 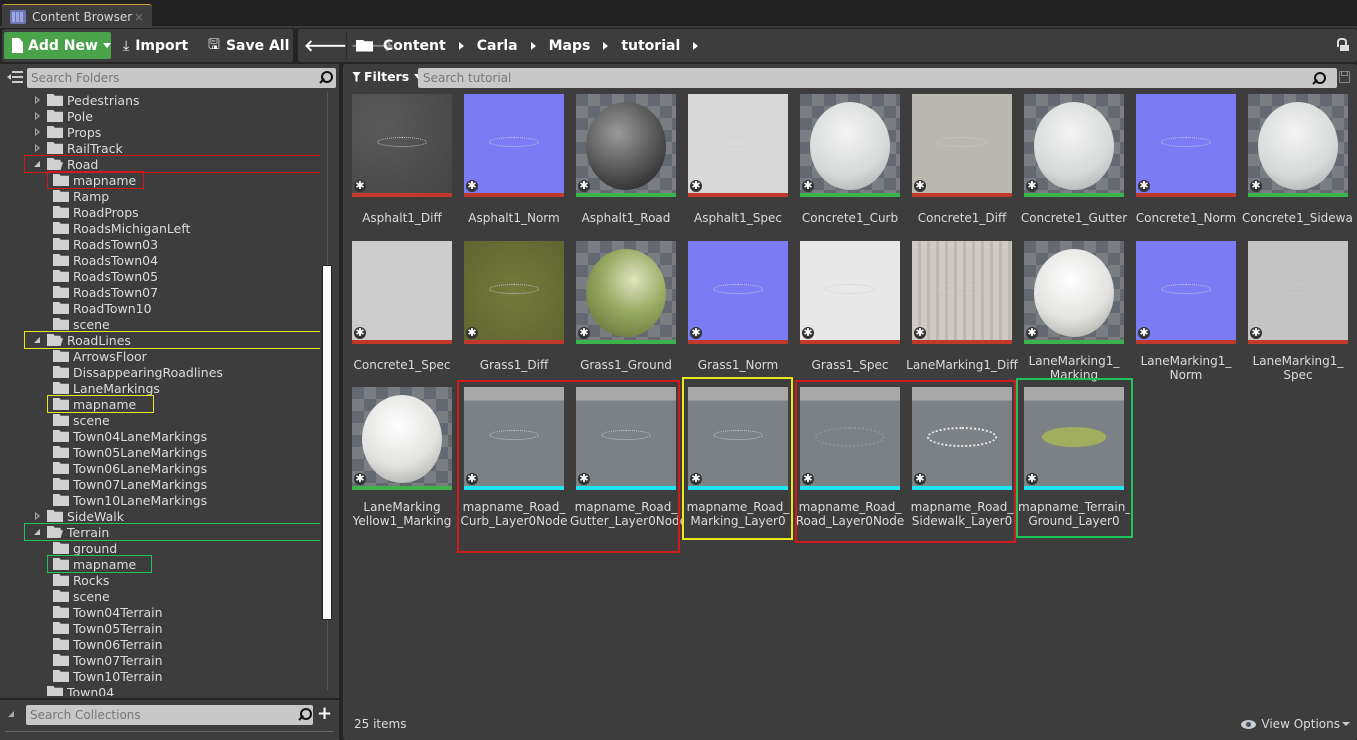 I want to click on asset-tile: ✱ mapname_Terrain_Ground_Layer0Node, so click(x=1076, y=457).